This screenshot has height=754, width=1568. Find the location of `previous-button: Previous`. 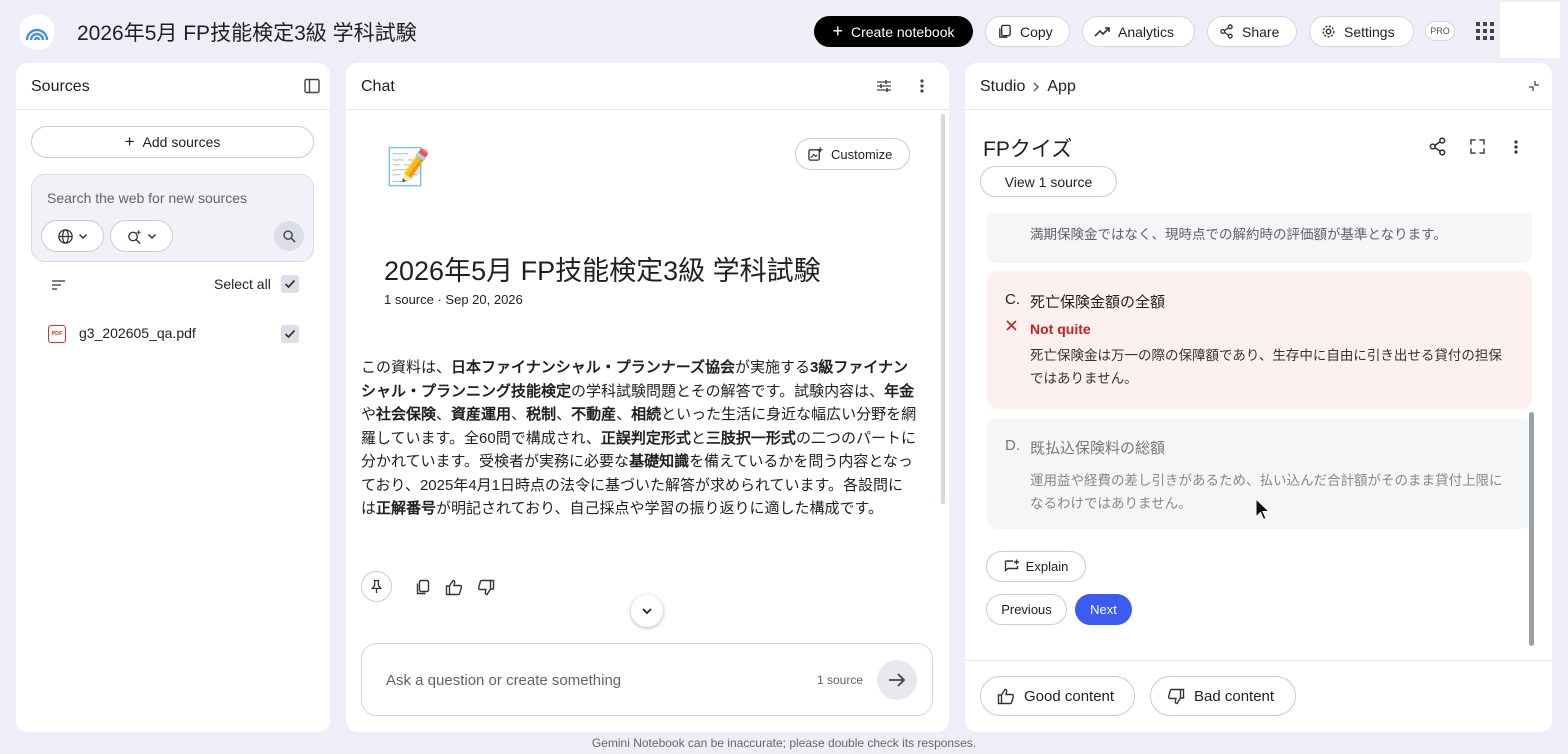

previous-button: Previous is located at coordinates (1026, 609).